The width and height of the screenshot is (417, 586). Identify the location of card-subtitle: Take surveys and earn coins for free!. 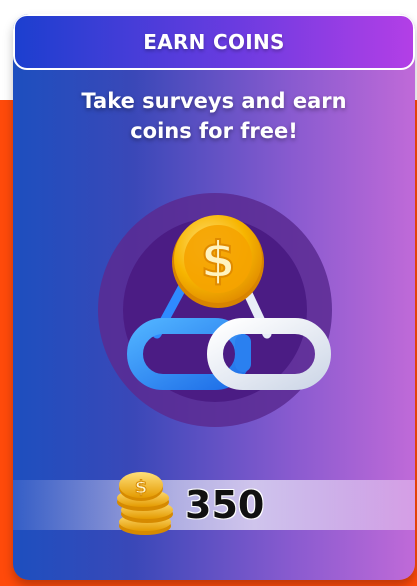
(214, 116).